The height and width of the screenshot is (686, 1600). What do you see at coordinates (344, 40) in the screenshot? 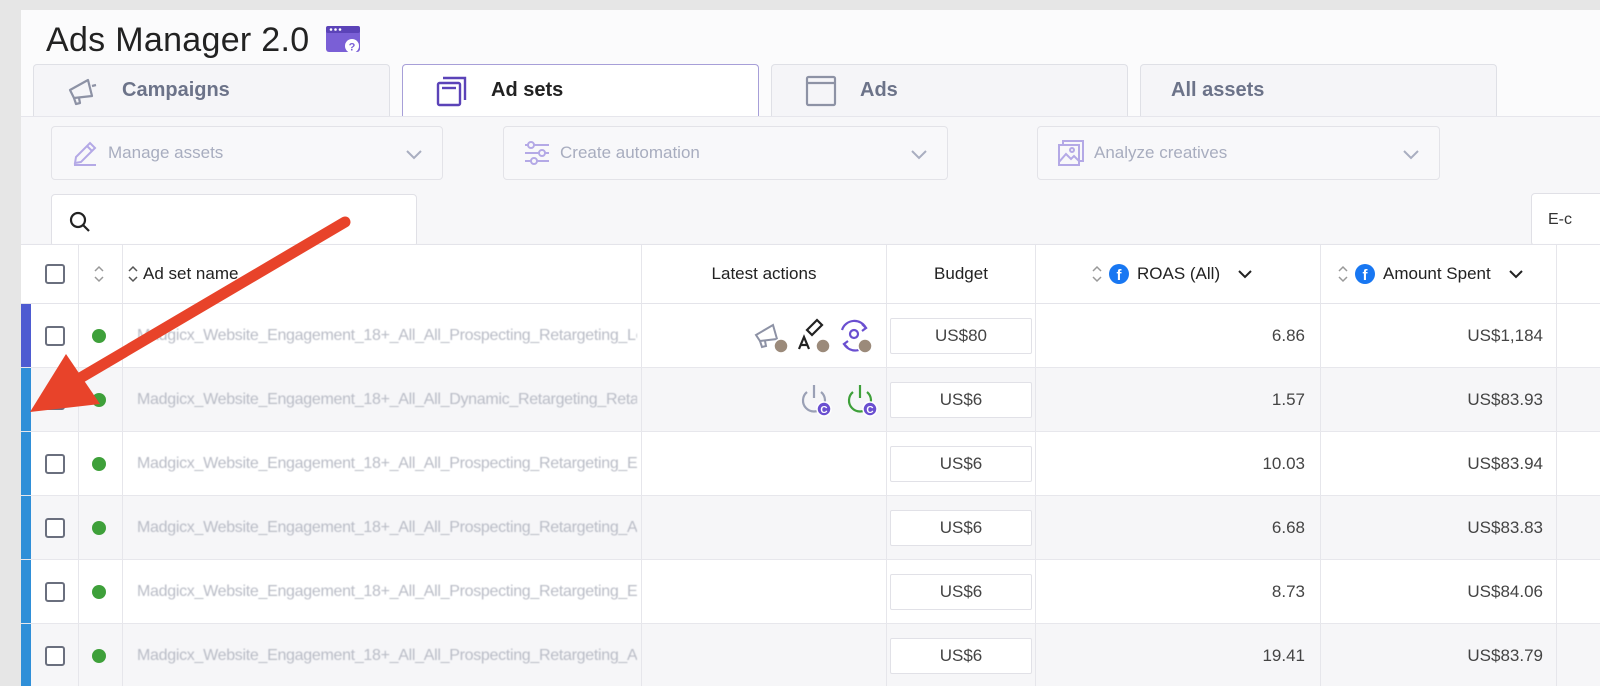
I see `help-window-icon: ?` at bounding box center [344, 40].